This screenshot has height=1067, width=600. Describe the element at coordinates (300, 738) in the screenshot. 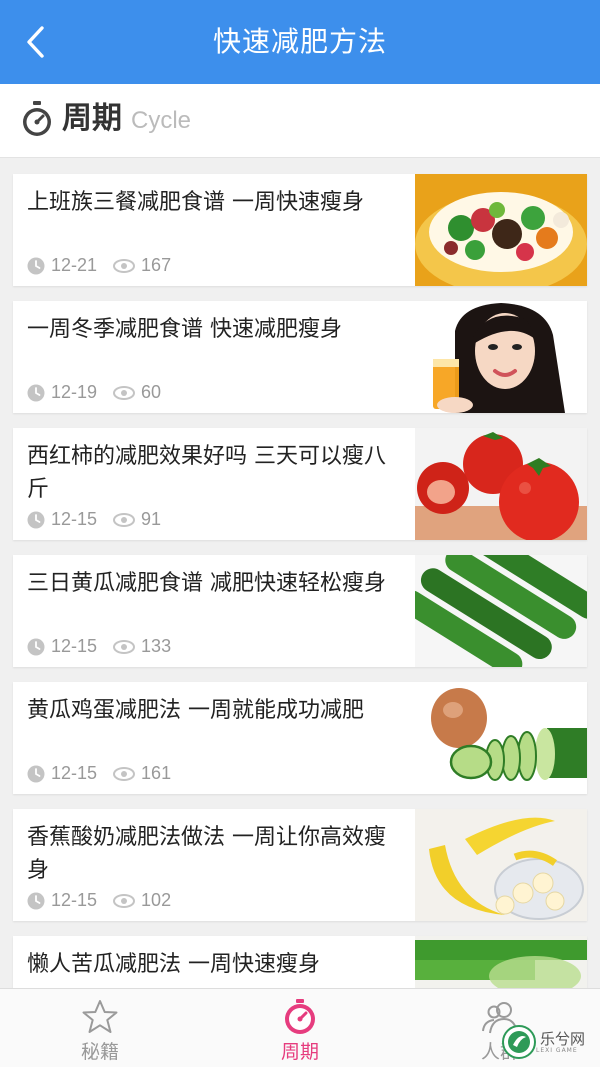

I see `article-card: 黄瓜鸡蛋减肥法 一周就能成功减肥 12-15 161` at that location.